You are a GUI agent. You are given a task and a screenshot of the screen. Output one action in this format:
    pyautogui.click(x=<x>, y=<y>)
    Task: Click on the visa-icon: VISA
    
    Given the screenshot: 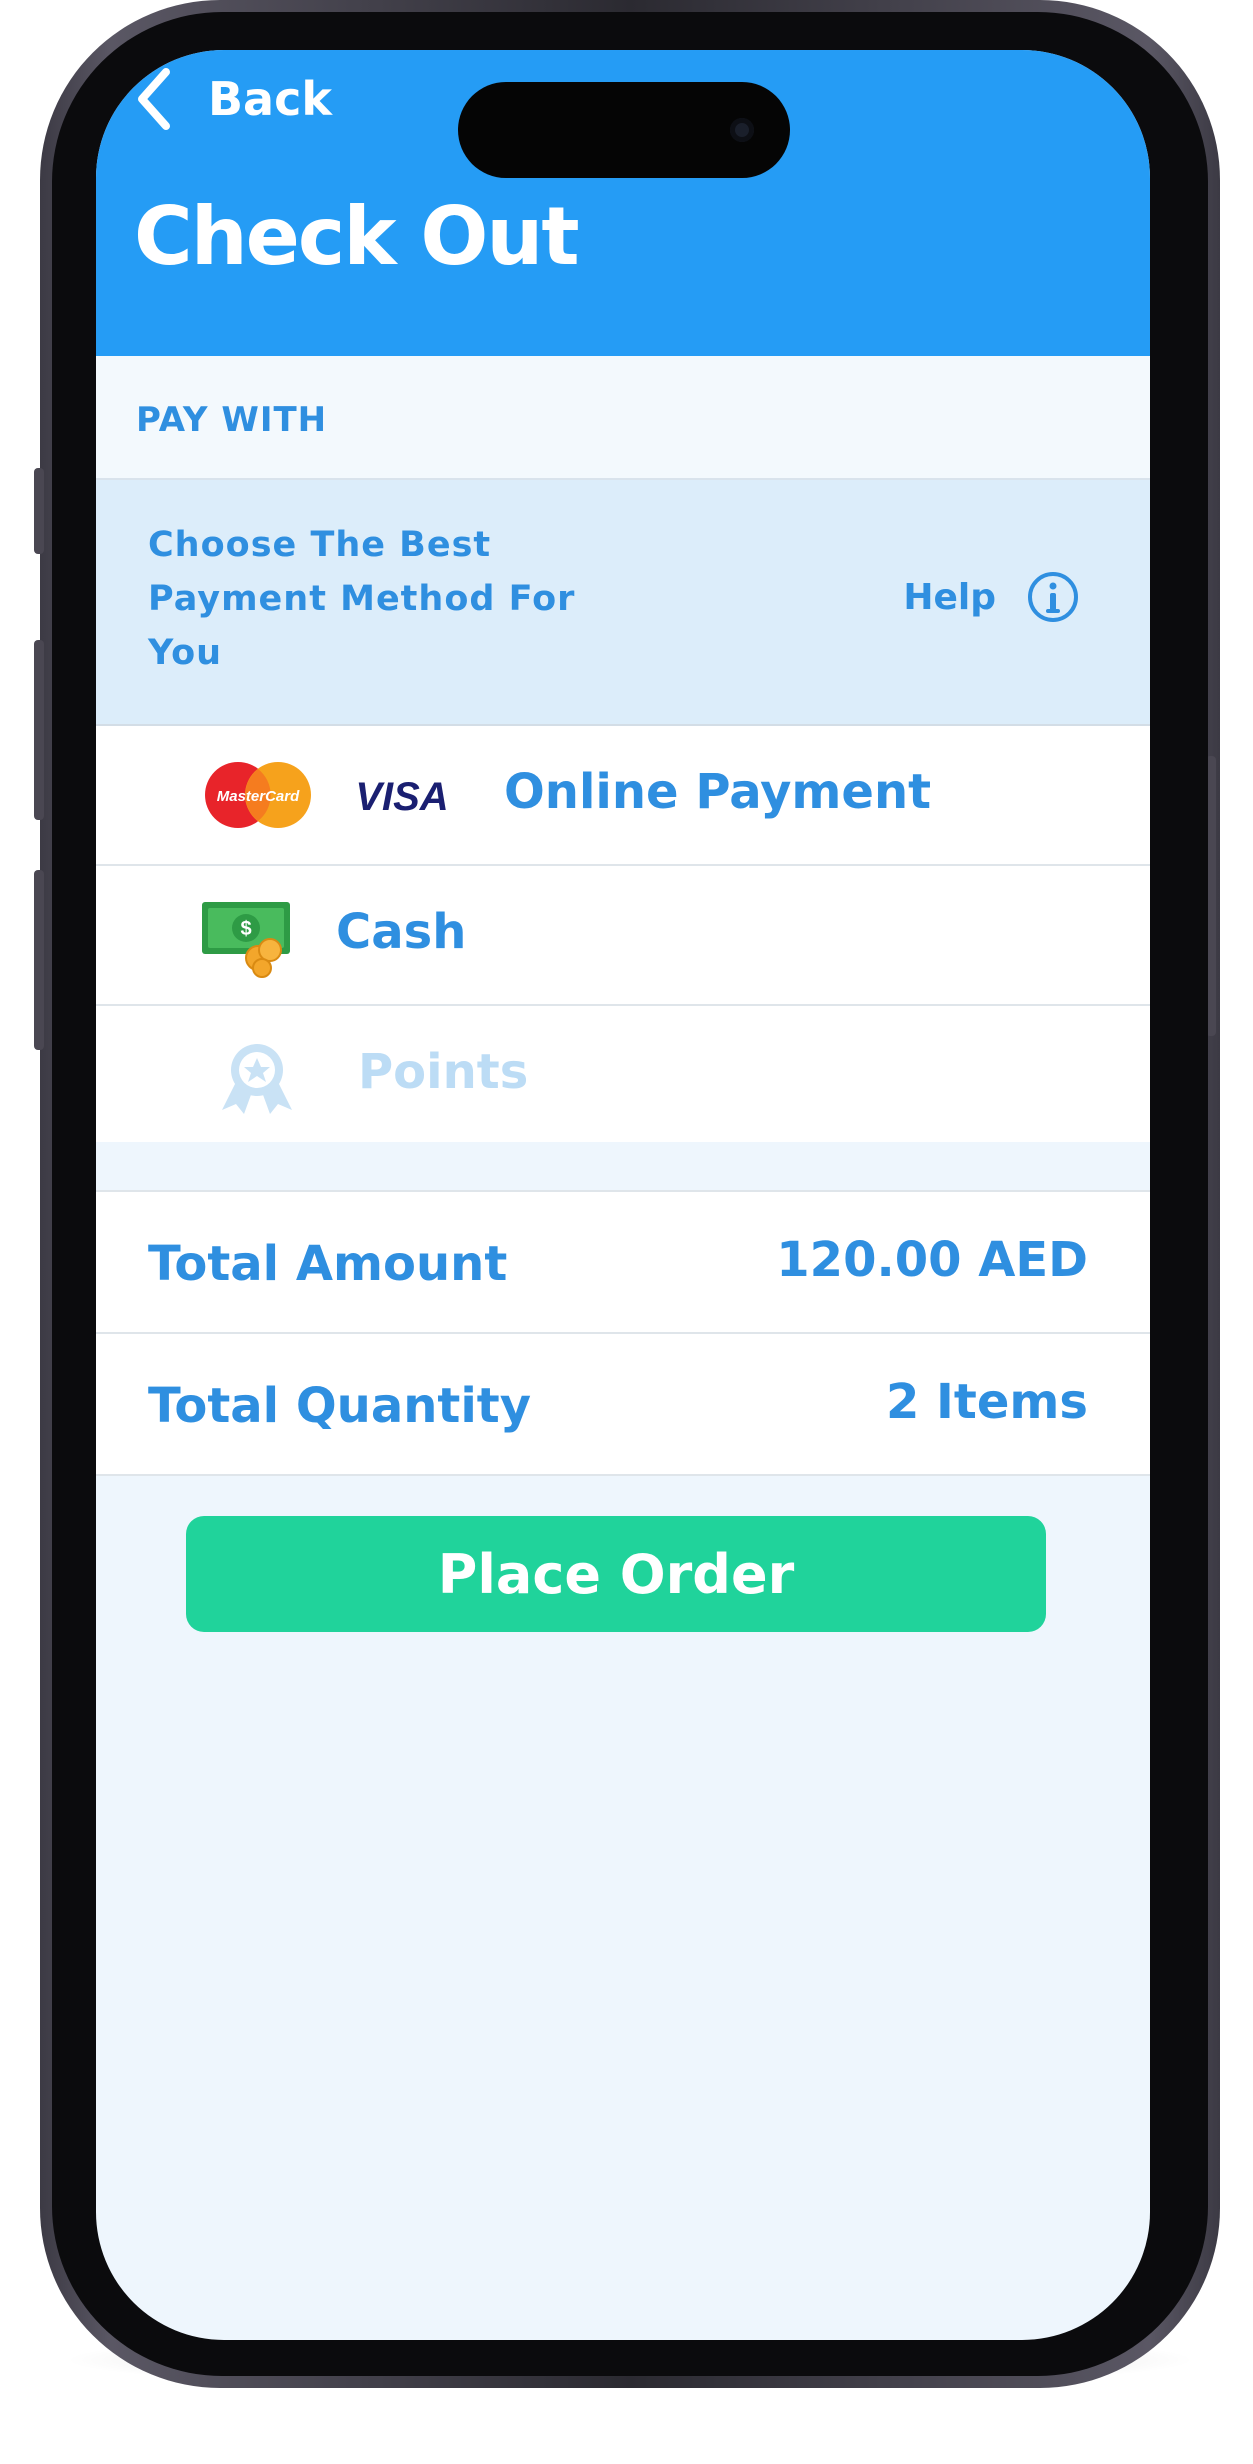 What is the action you would take?
    pyautogui.click(x=401, y=797)
    